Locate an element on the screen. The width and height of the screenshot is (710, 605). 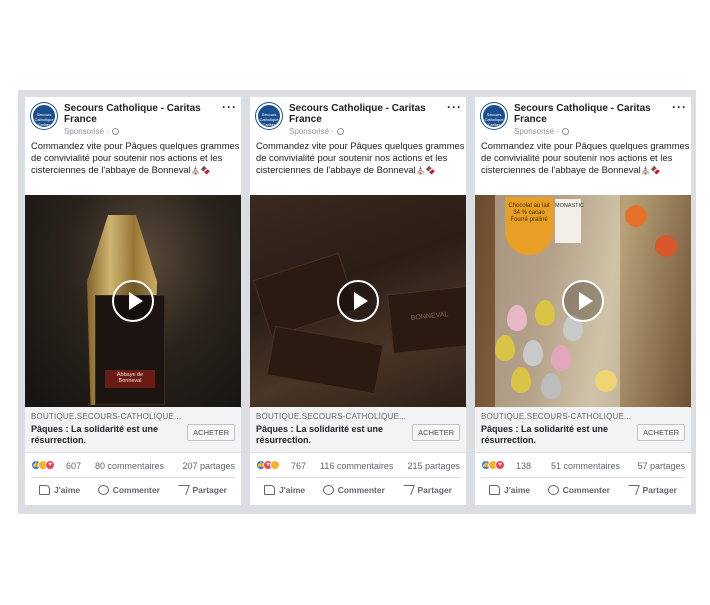
reactions-bar: 👍 ♥ 767 116 commentaires 215 partages is located at coordinates (358, 466).